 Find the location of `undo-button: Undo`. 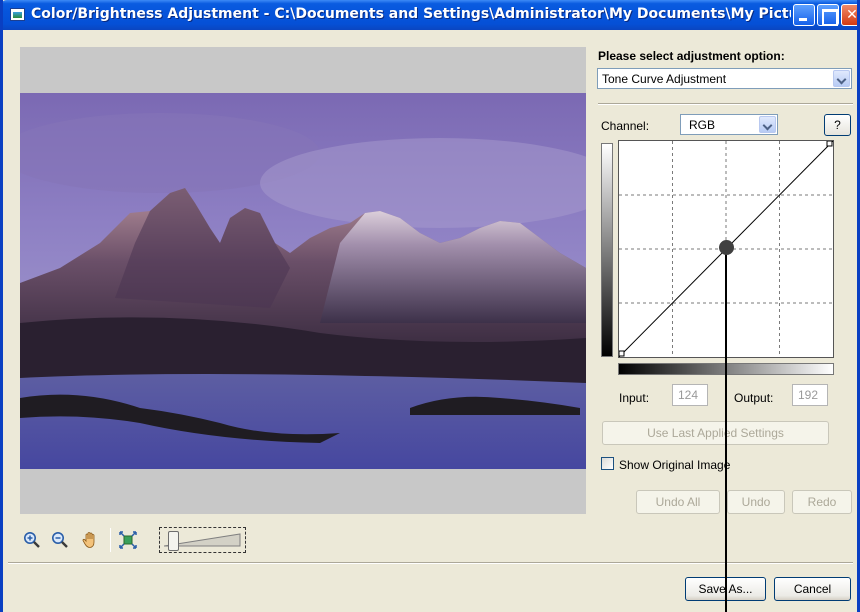

undo-button: Undo is located at coordinates (756, 502).